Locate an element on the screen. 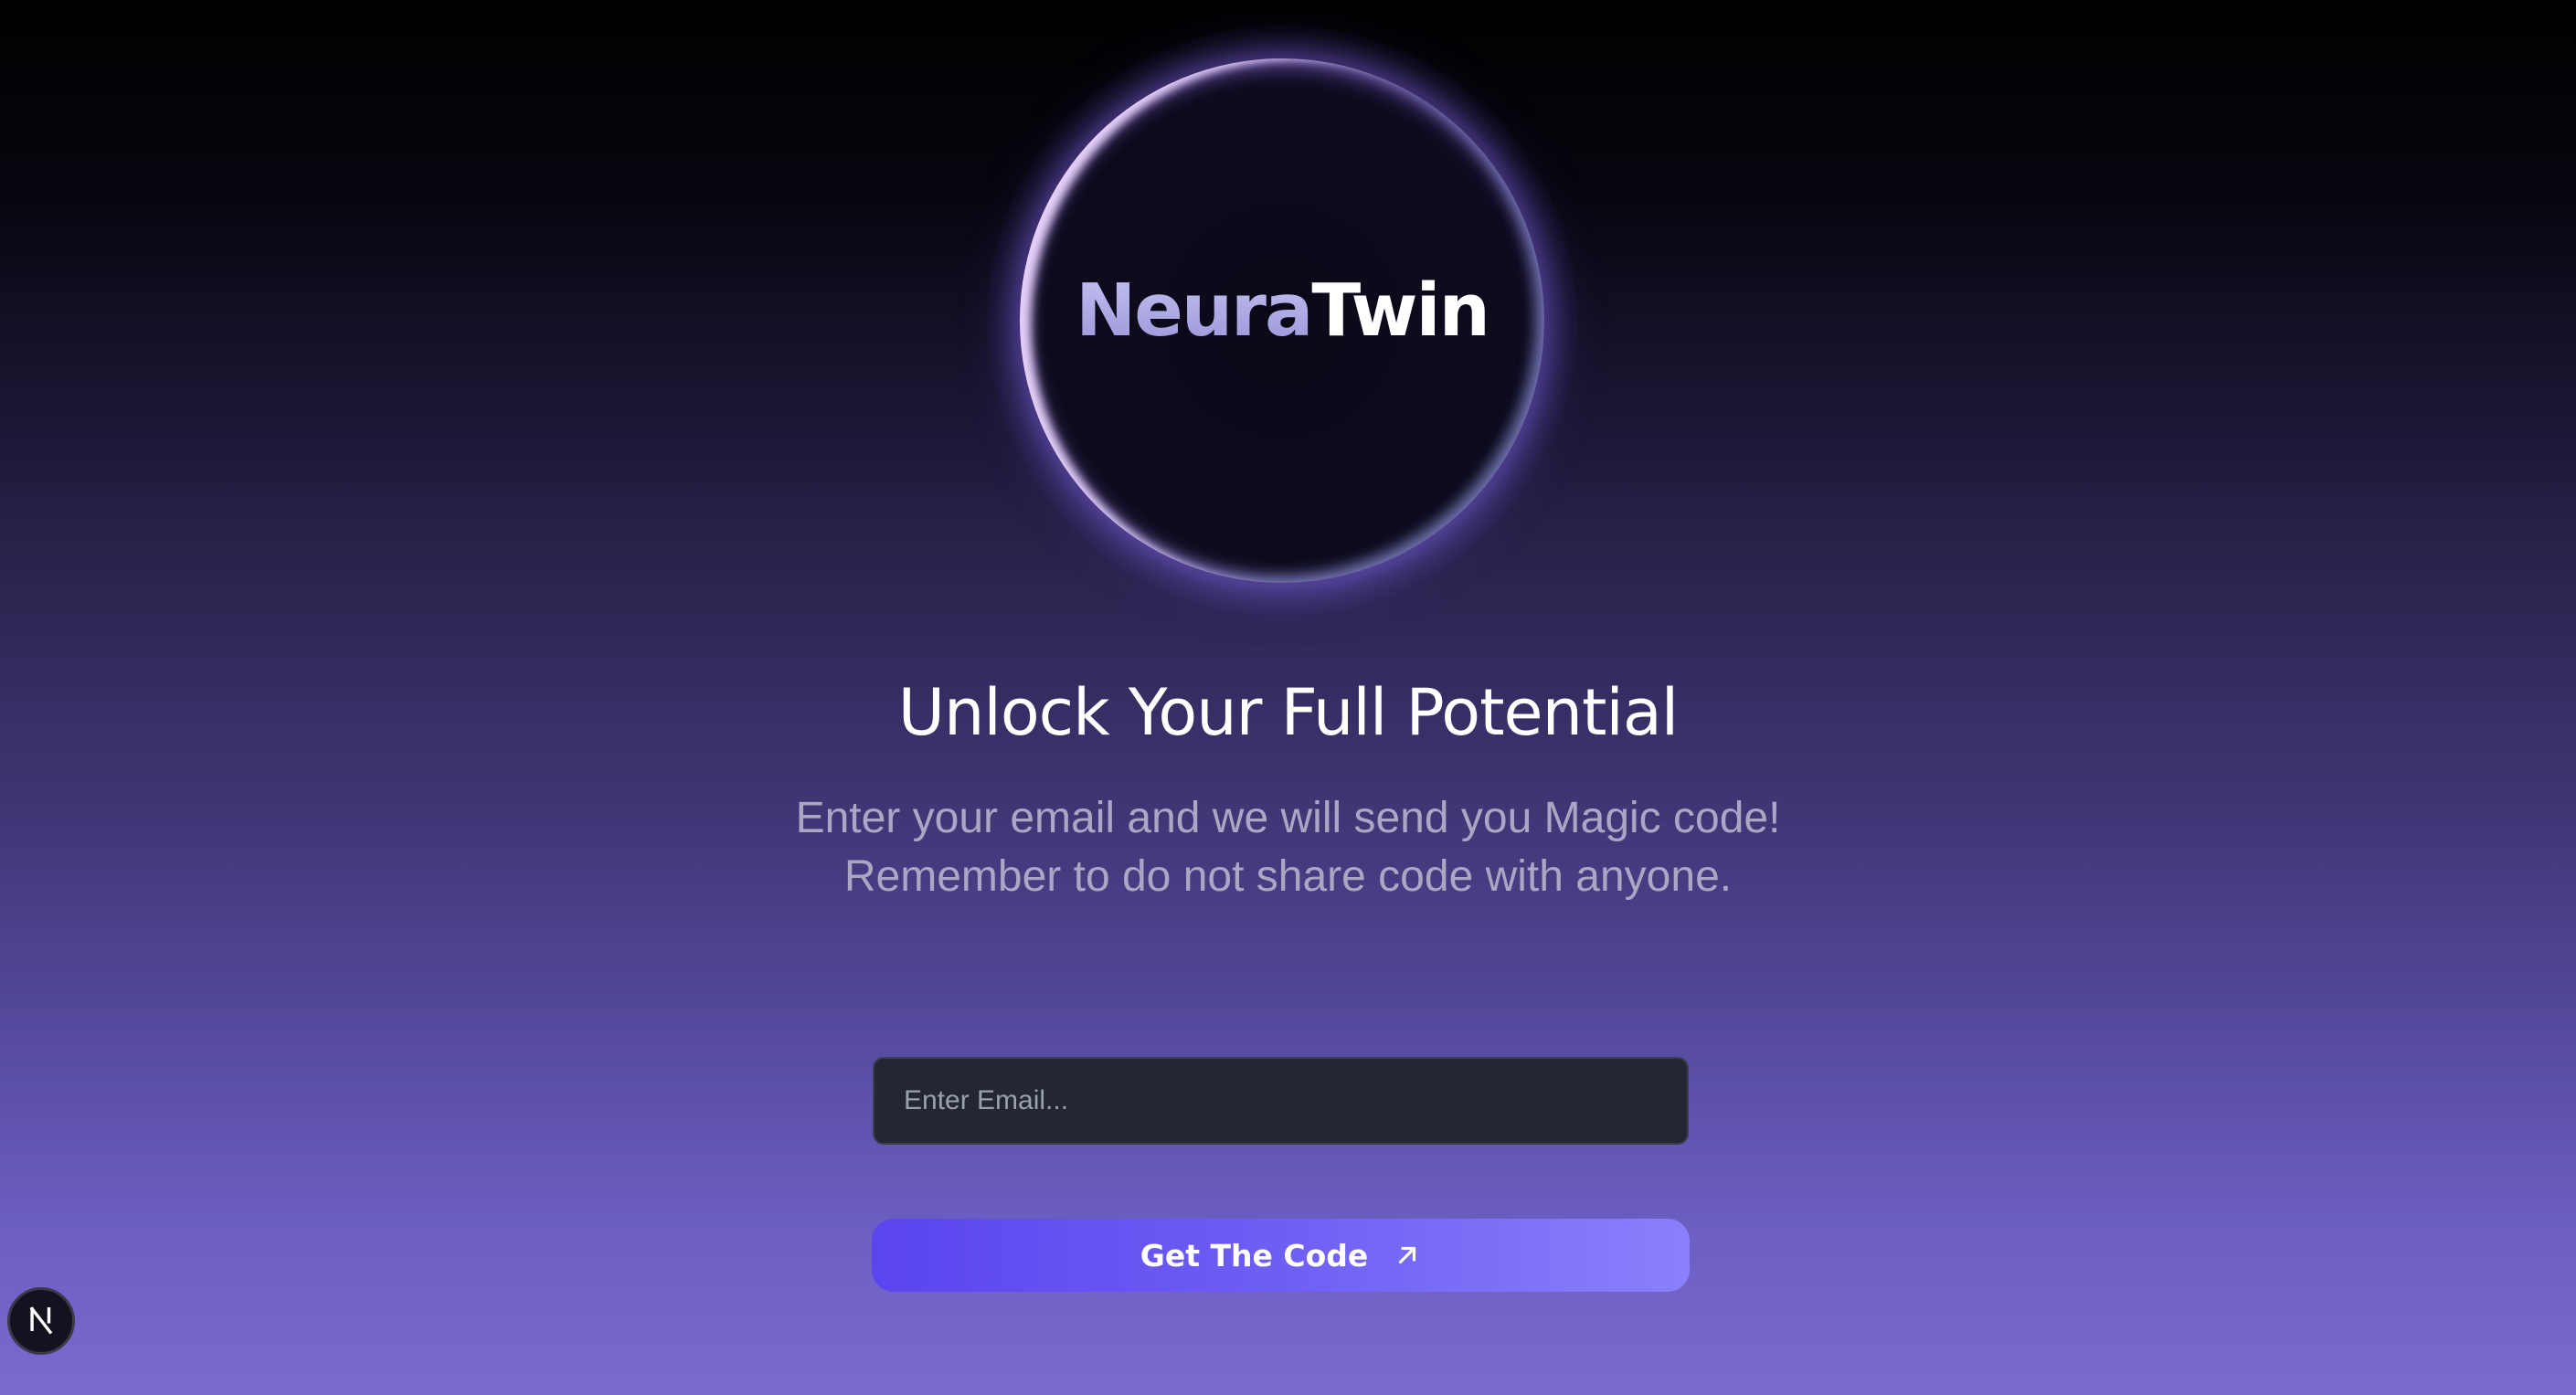 This screenshot has width=2576, height=1395. arrow-up-right-icon is located at coordinates (1407, 1255).